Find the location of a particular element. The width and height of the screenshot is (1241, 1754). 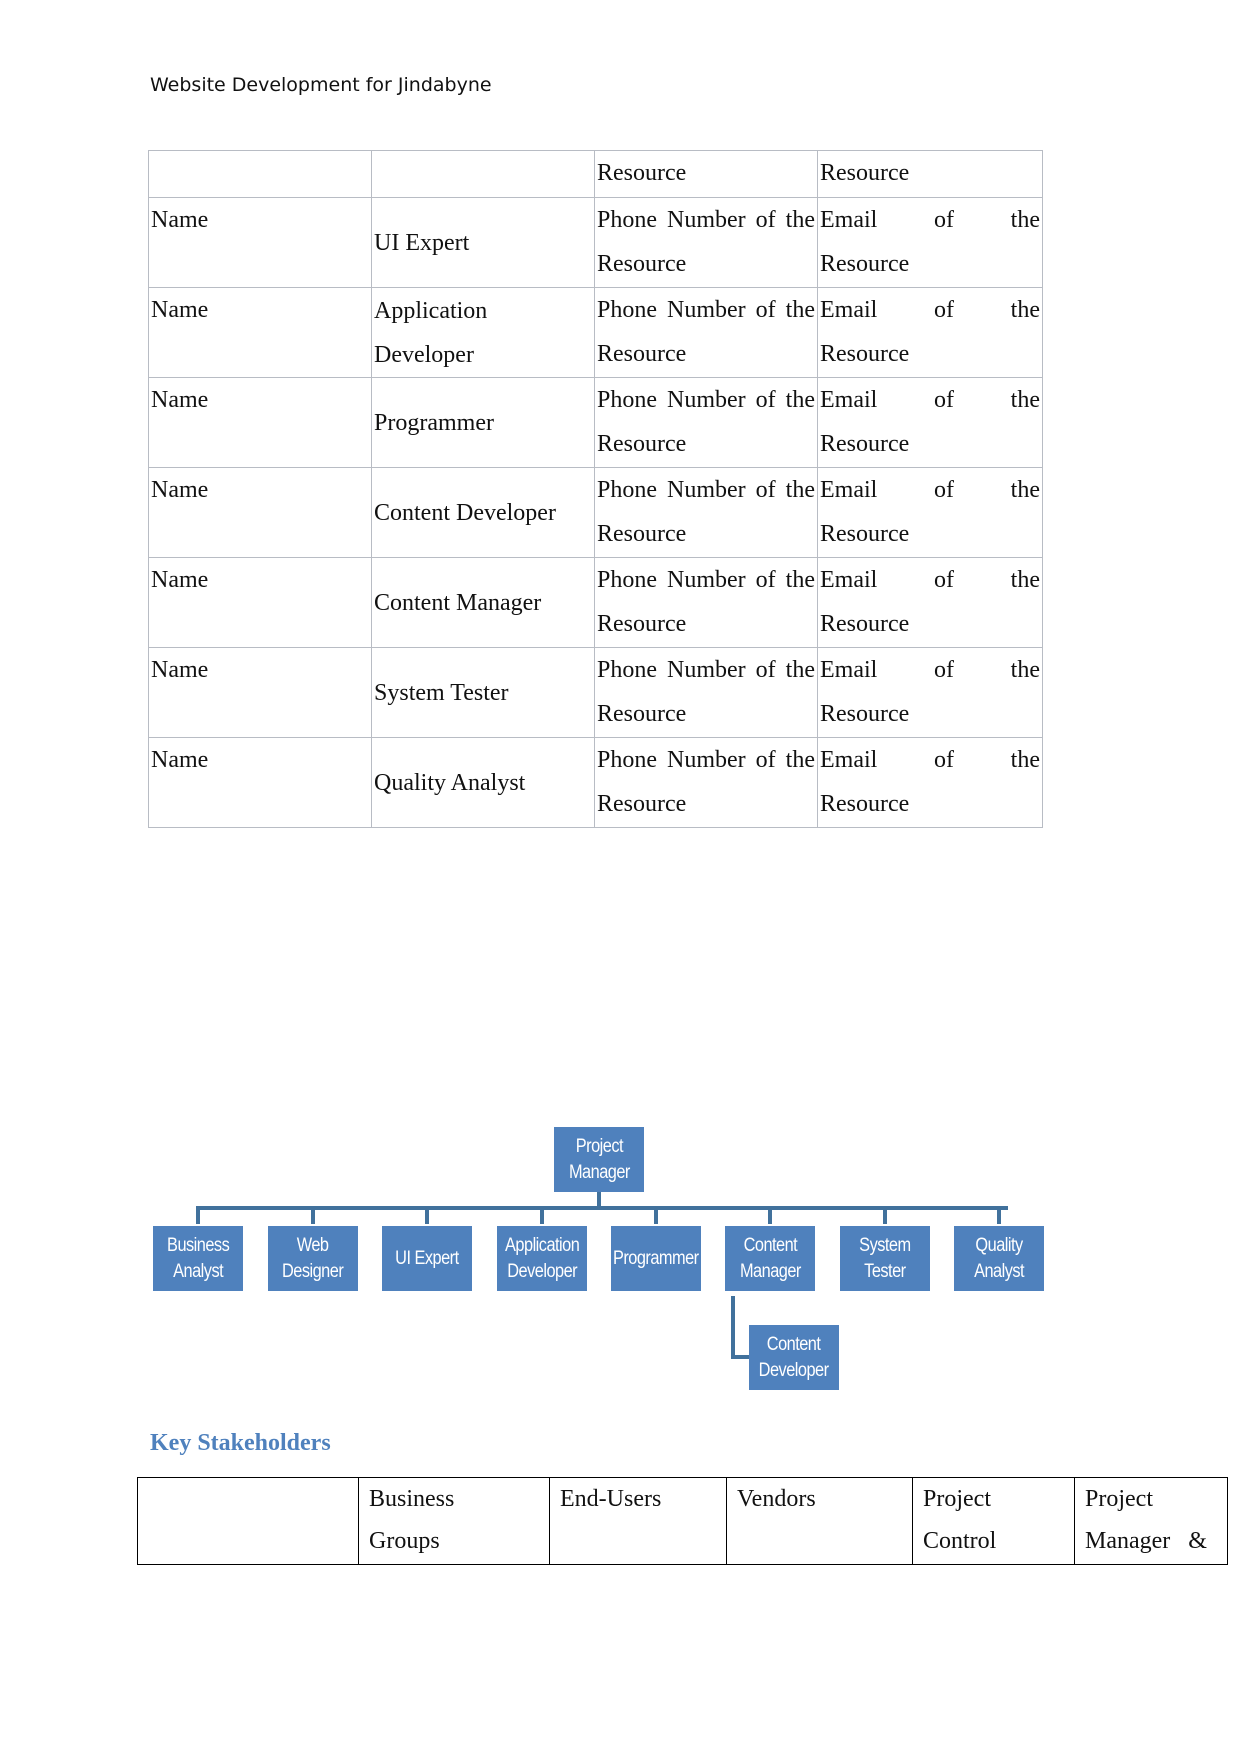

org-node-quality-analyst: Quality Analyst is located at coordinates (999, 1258).